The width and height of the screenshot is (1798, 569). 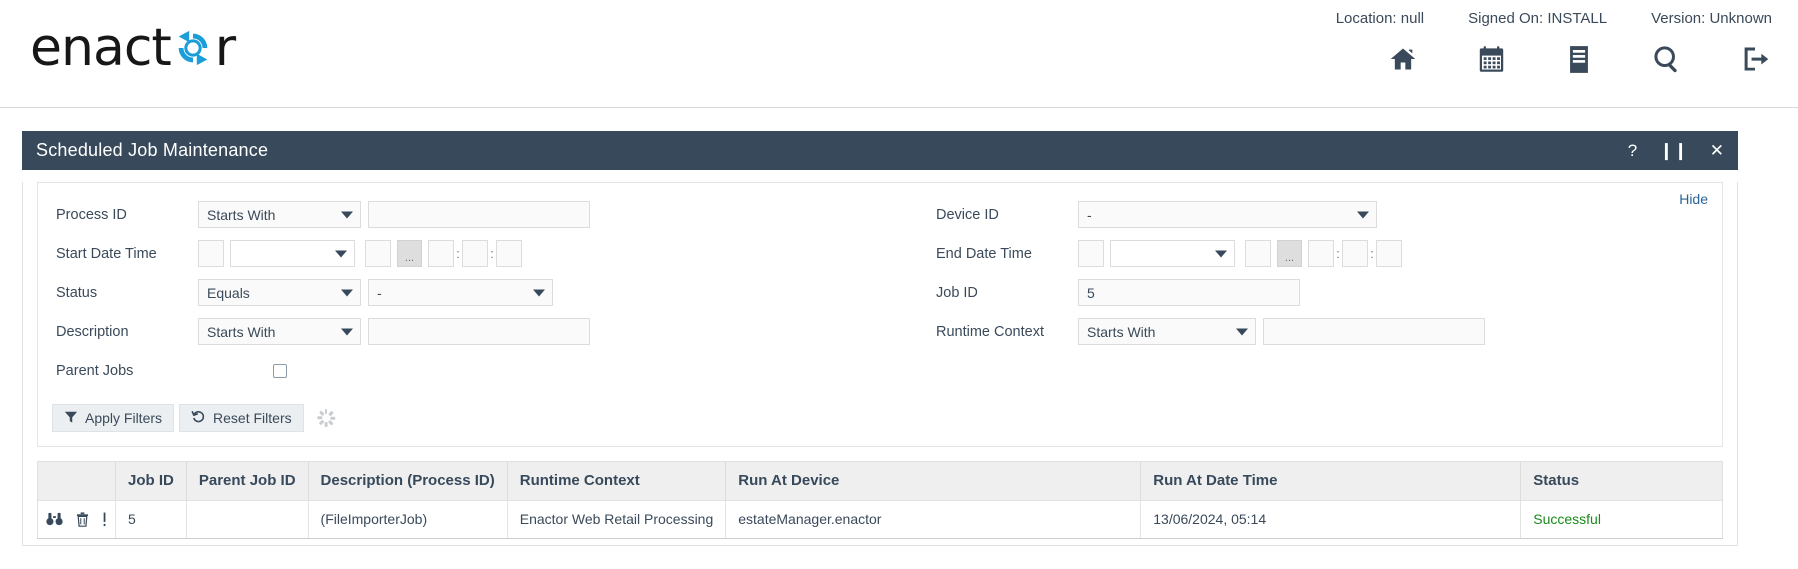 I want to click on start-date-time-month-select, so click(x=292, y=253).